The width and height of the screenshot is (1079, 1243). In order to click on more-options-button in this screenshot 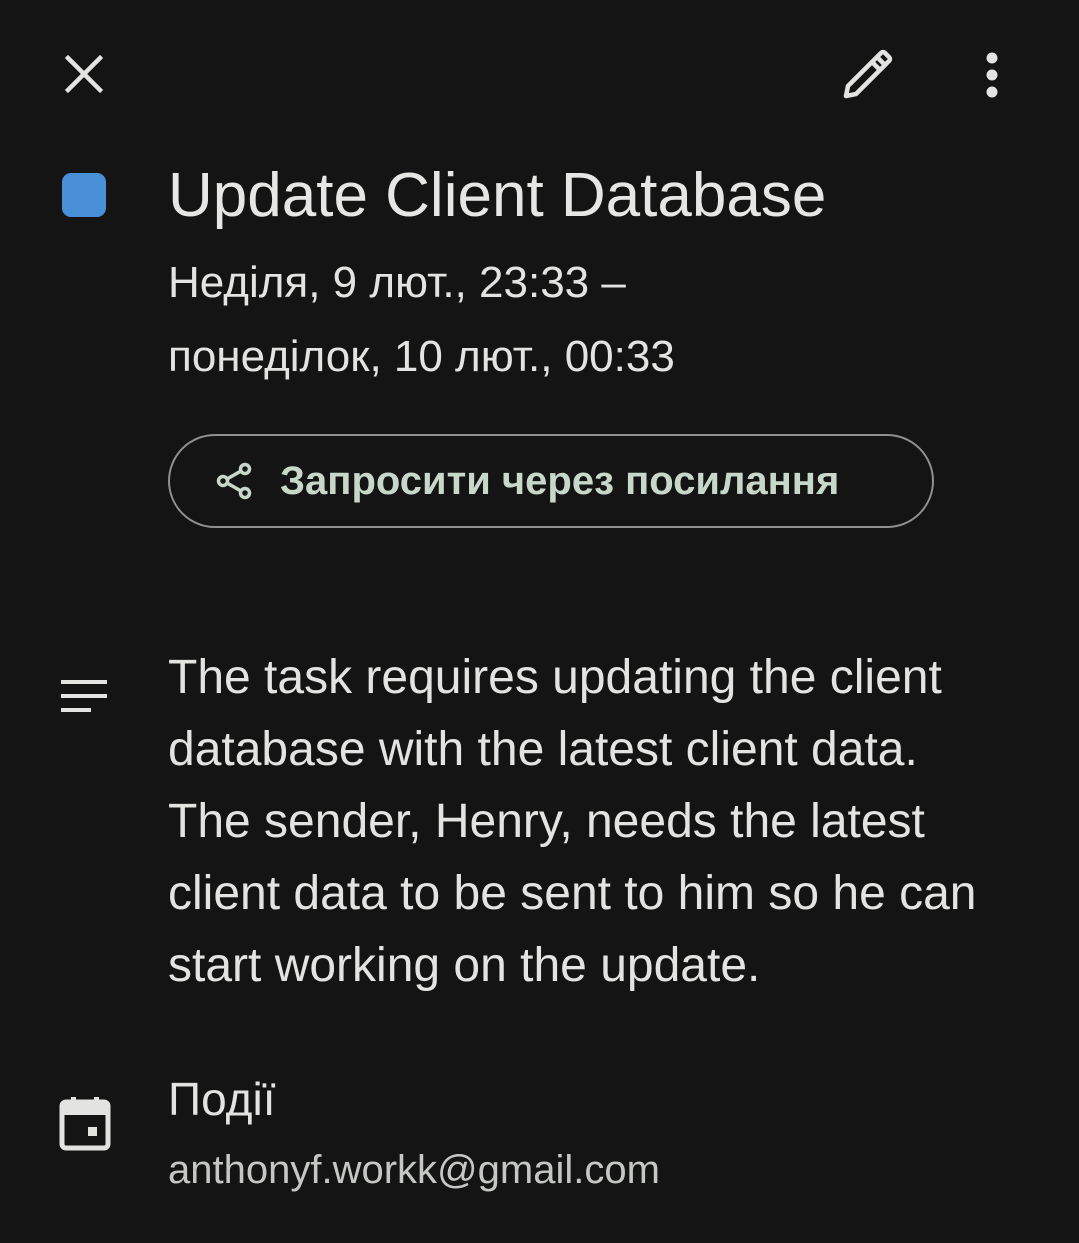, I will do `click(992, 75)`.